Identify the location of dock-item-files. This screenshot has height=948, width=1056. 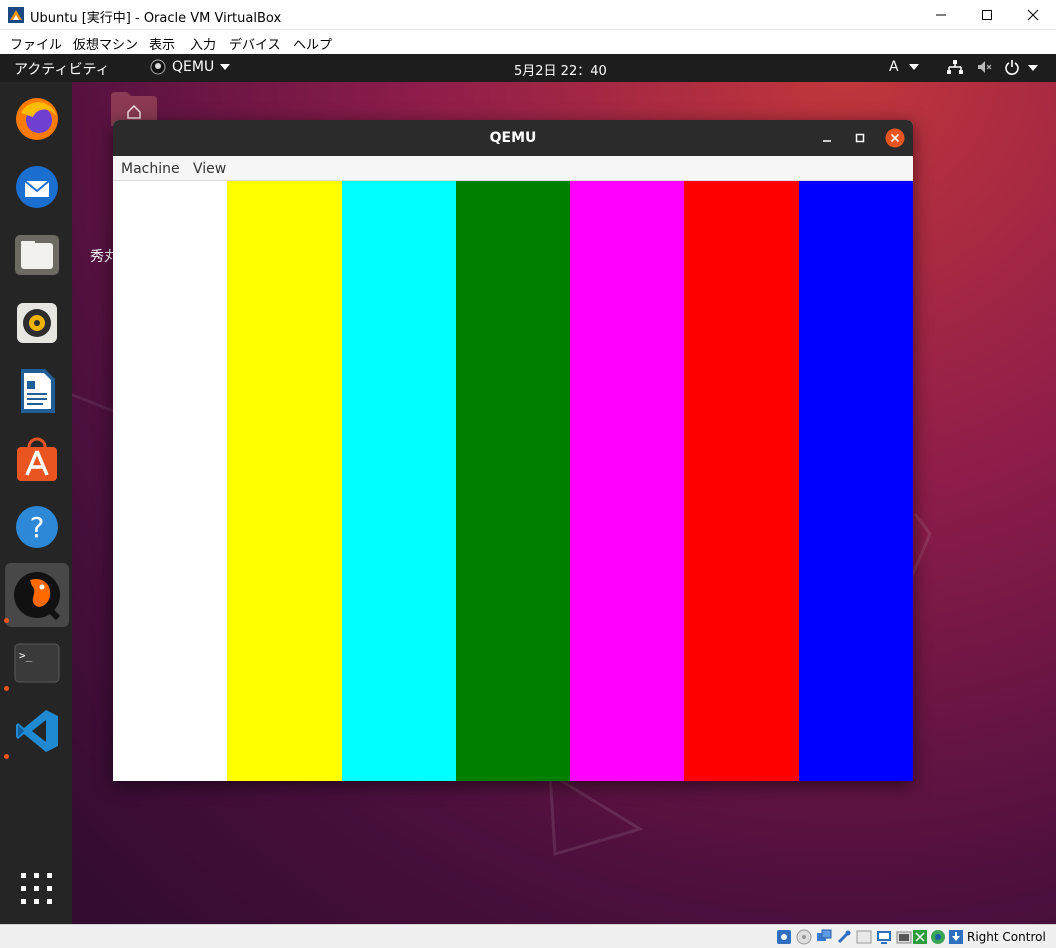
(37, 255).